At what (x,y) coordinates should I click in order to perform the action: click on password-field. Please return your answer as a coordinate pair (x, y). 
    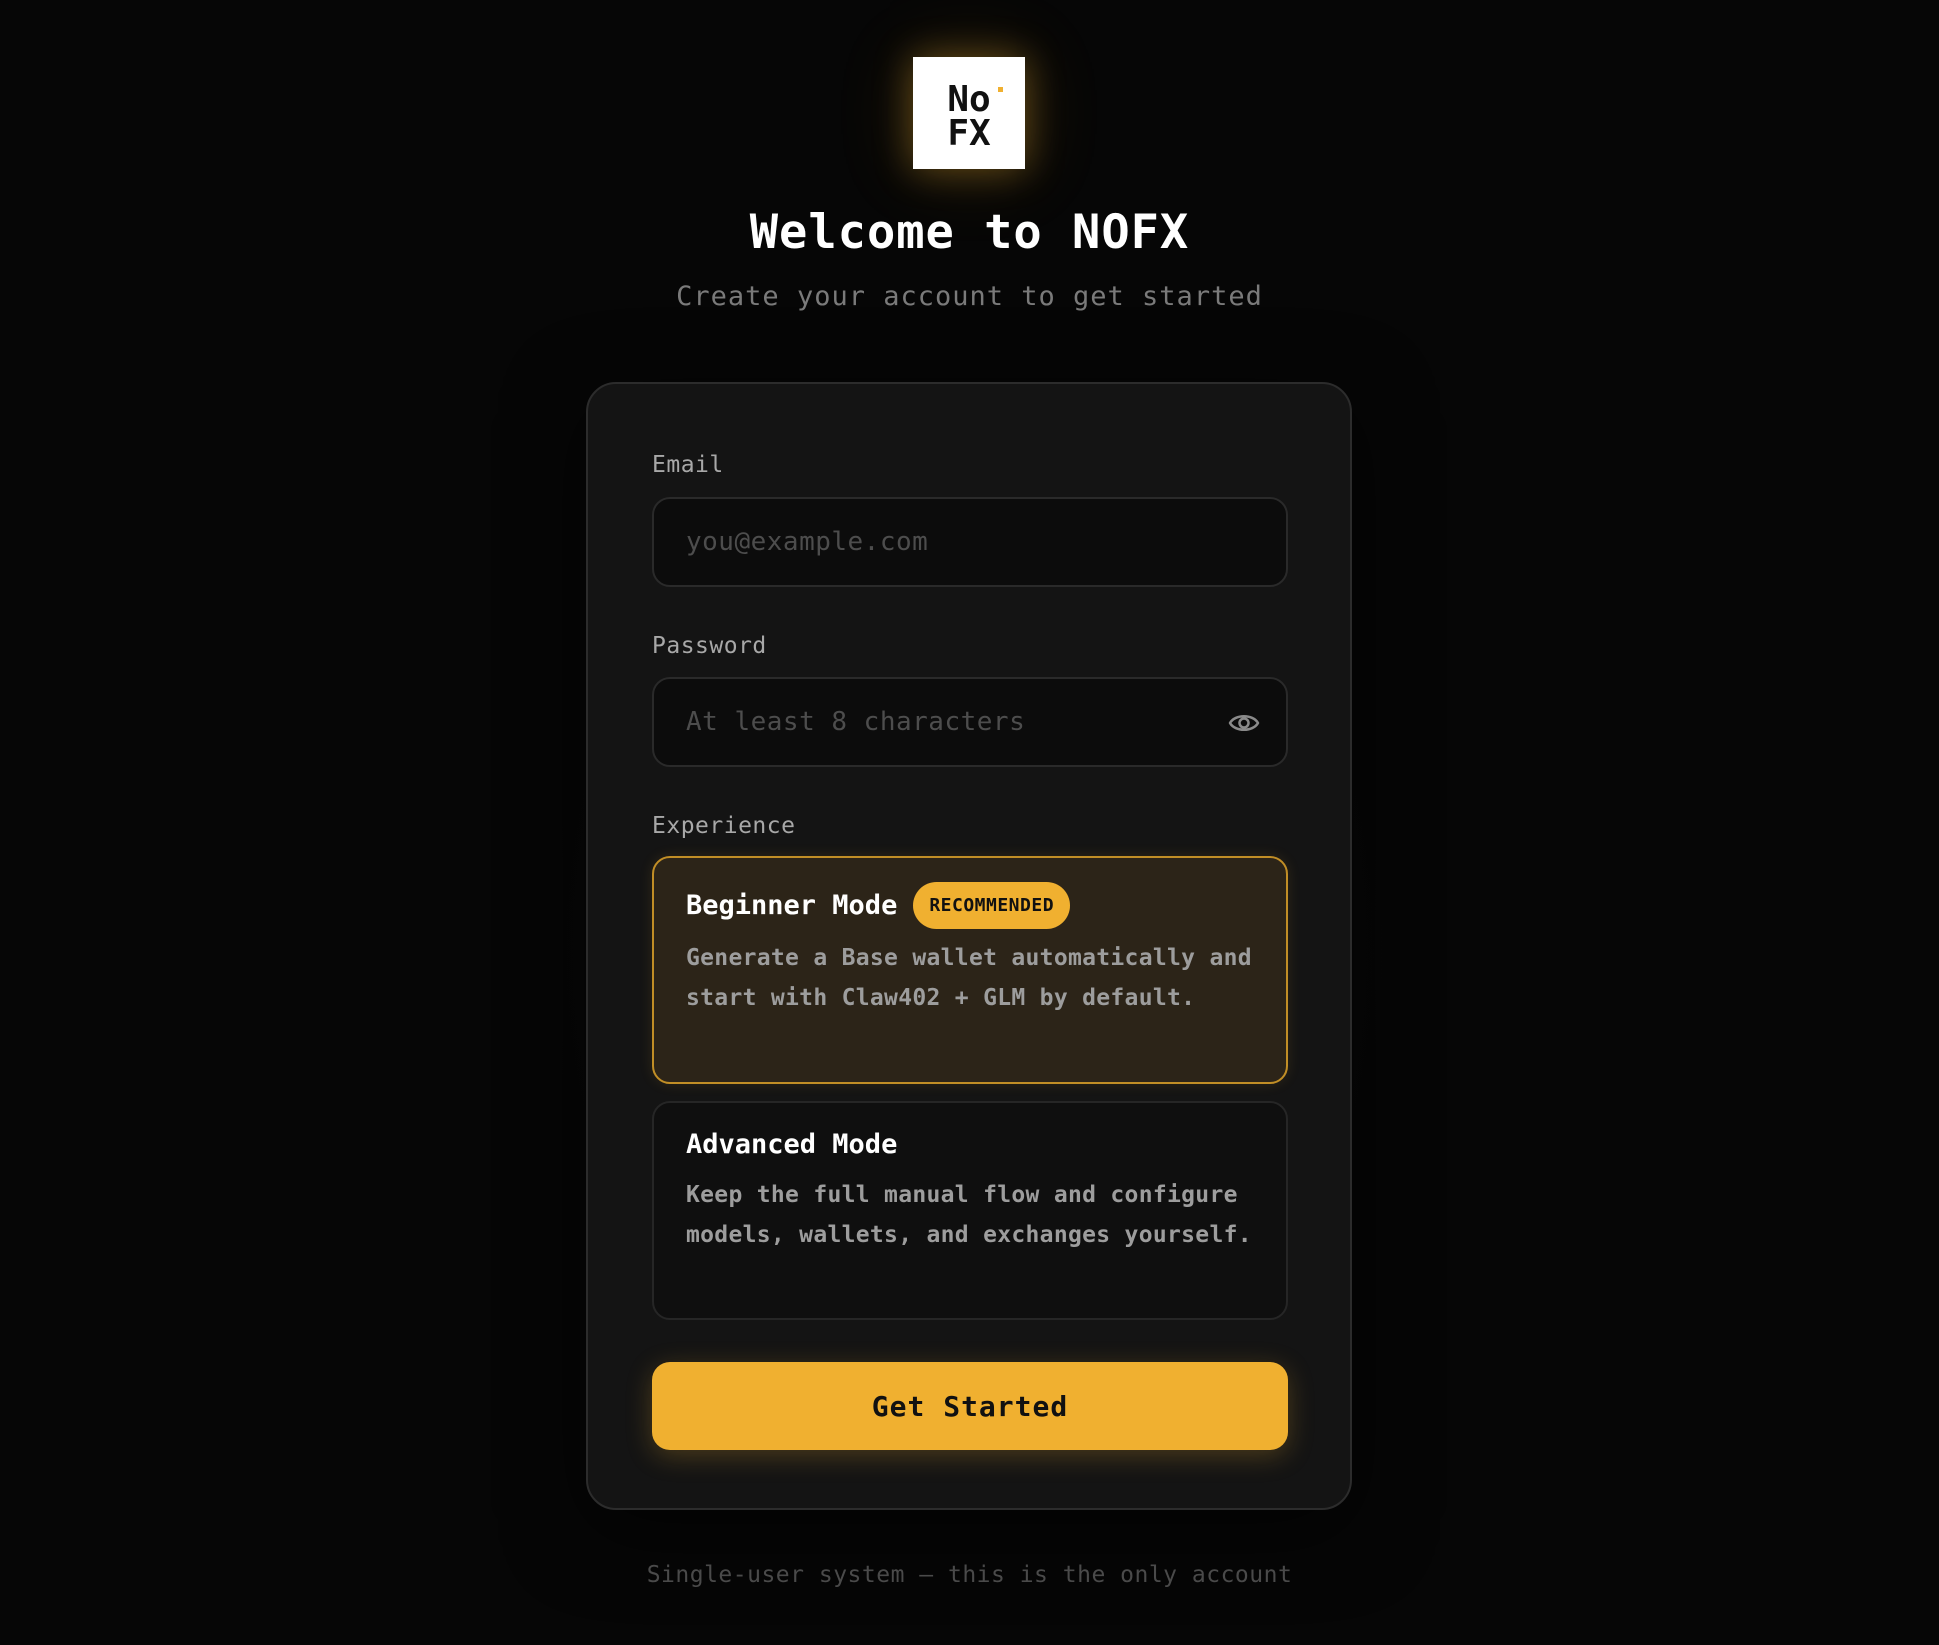
    Looking at the image, I should click on (970, 722).